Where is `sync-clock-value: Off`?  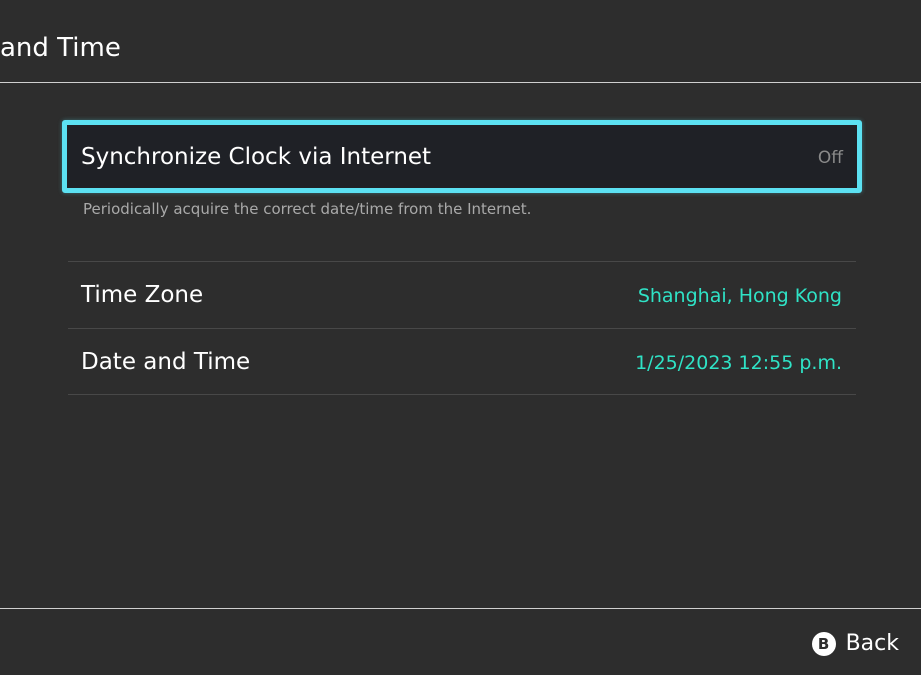
sync-clock-value: Off is located at coordinates (830, 158).